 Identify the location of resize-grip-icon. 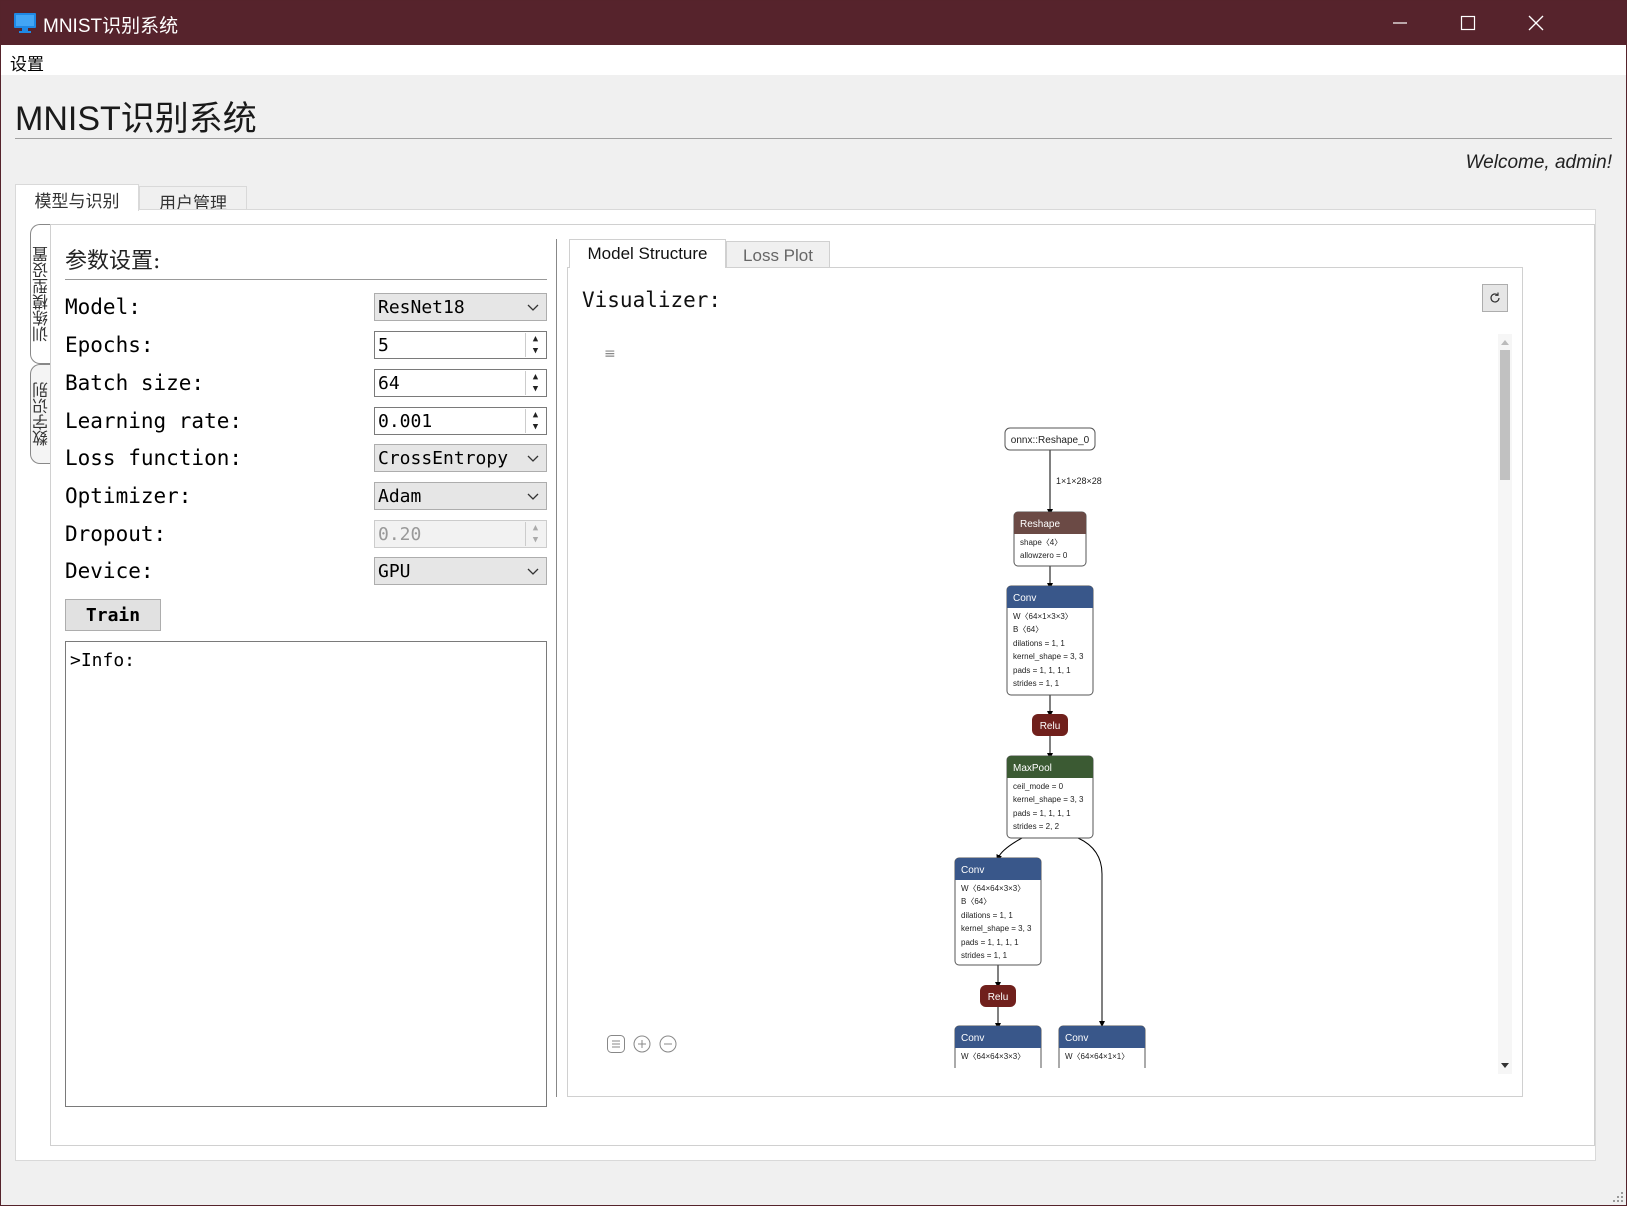
(1617, 1196).